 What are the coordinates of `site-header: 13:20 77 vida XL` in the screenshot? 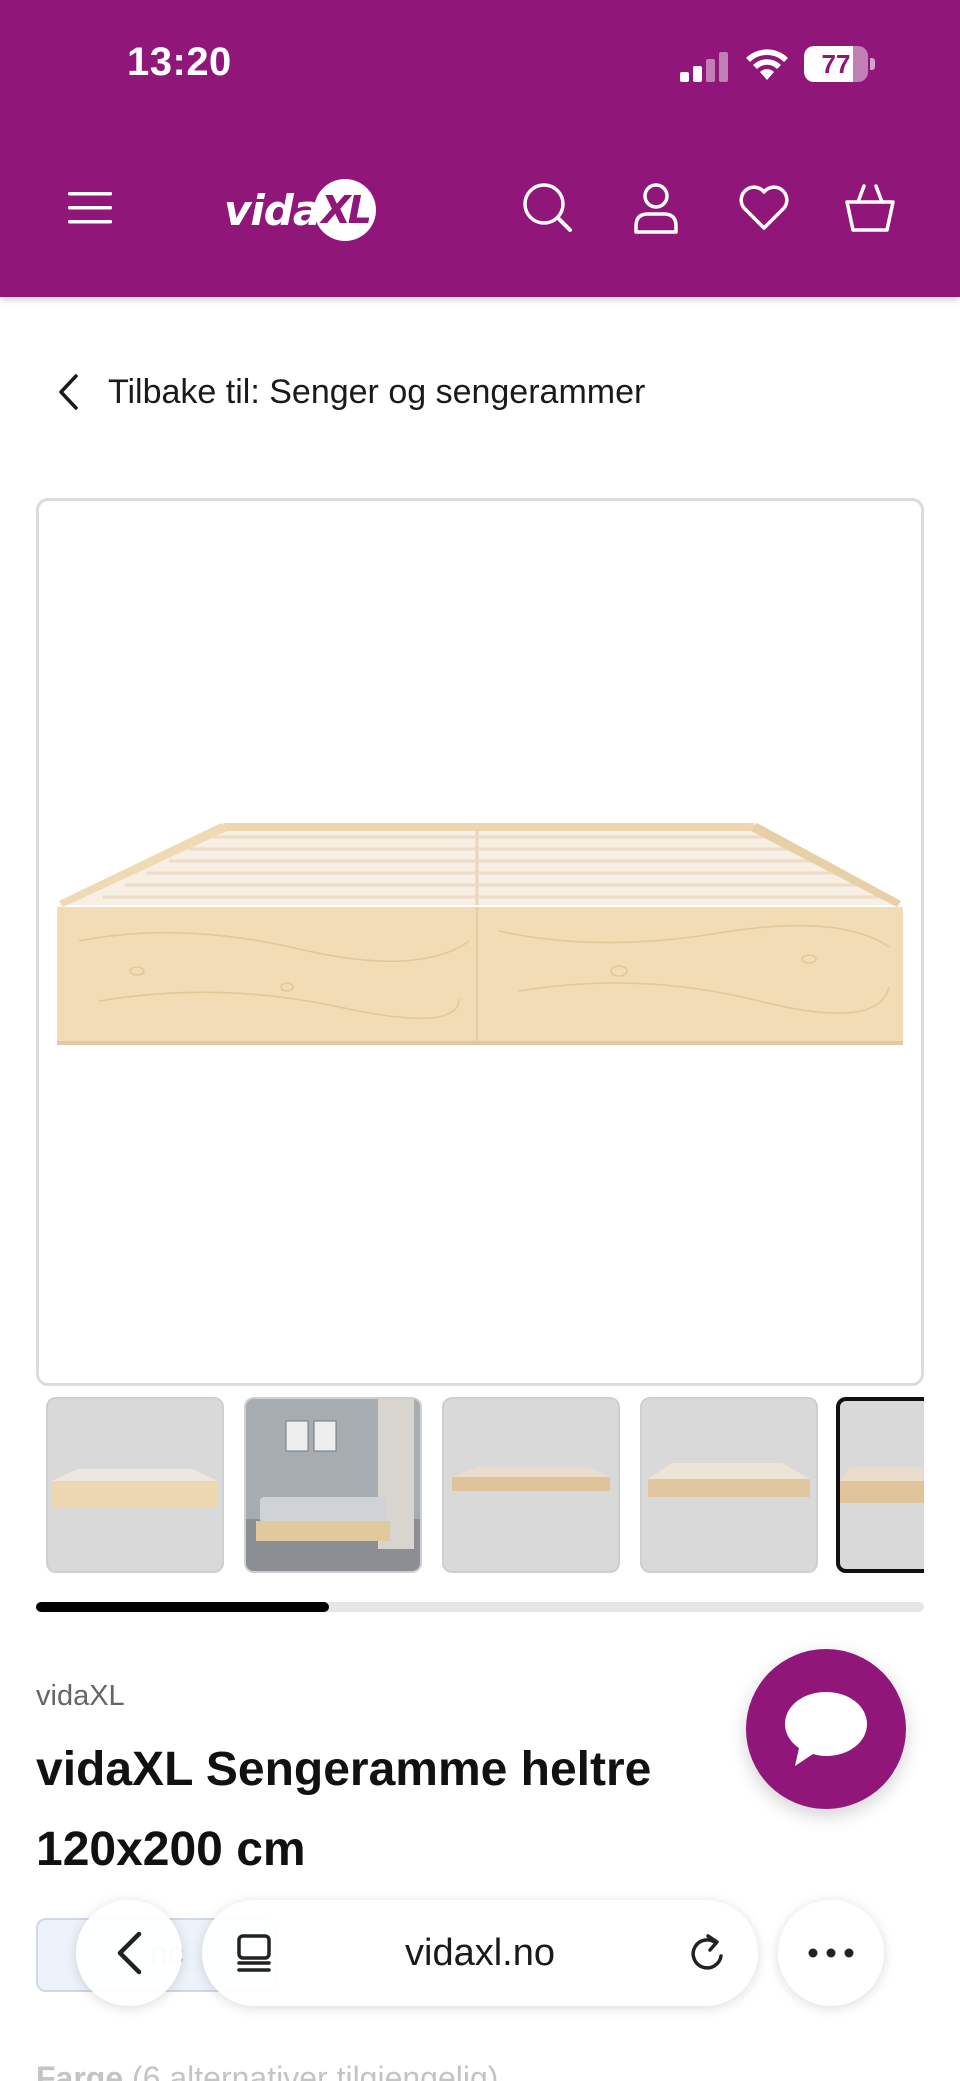 It's located at (480, 148).